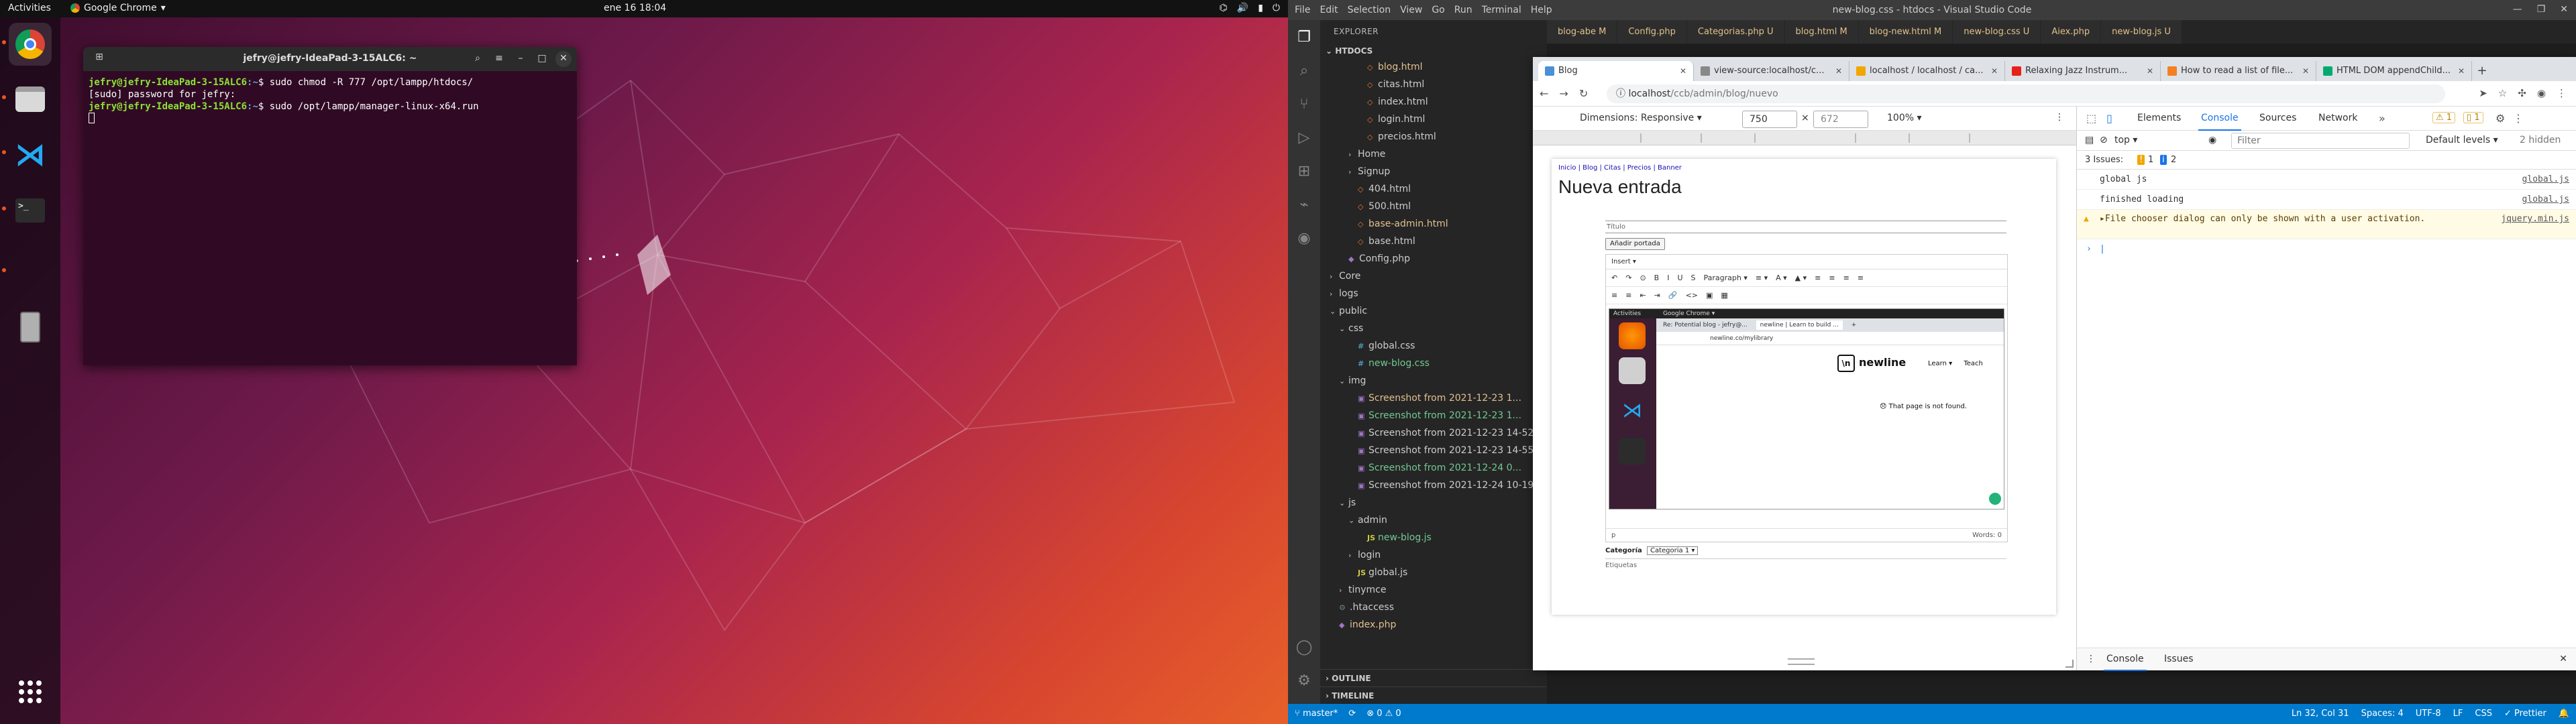 The image size is (2576, 724). I want to click on dimensions-select: Dimensions: Responsive ▾, so click(1641, 118).